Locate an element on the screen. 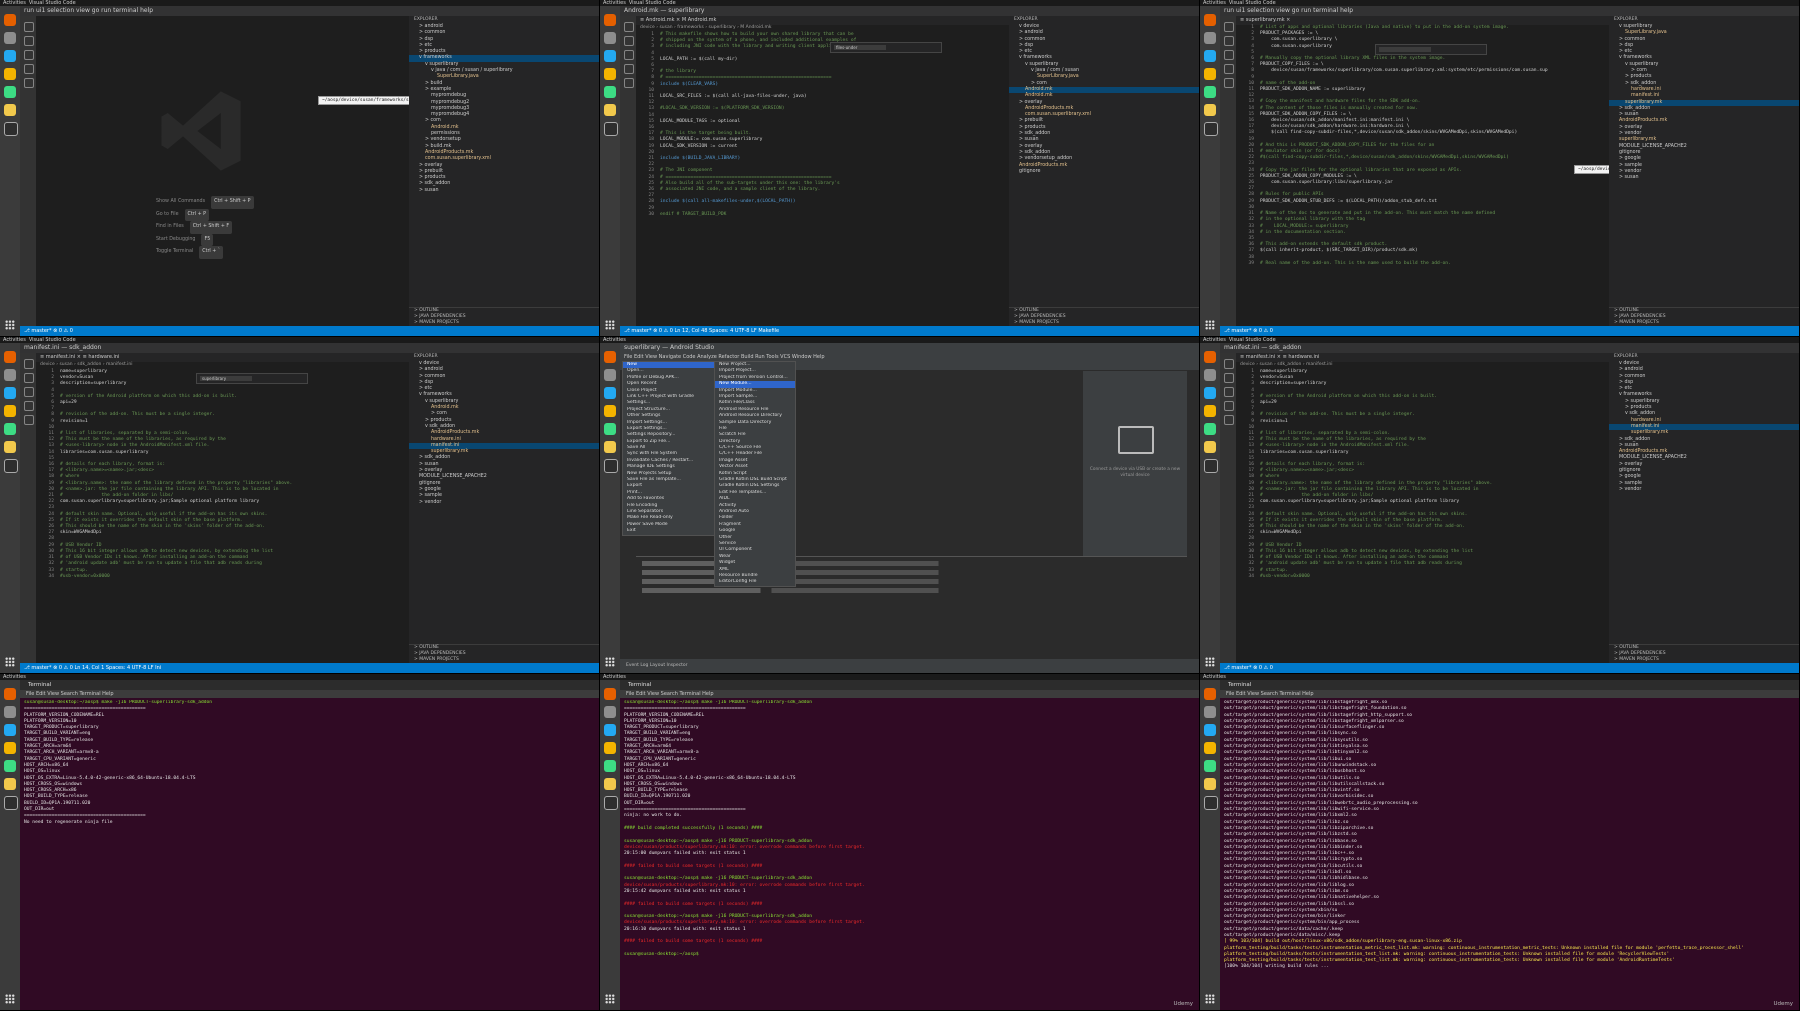 The width and height of the screenshot is (1800, 1011). find-input is located at coordinates (1405, 49).